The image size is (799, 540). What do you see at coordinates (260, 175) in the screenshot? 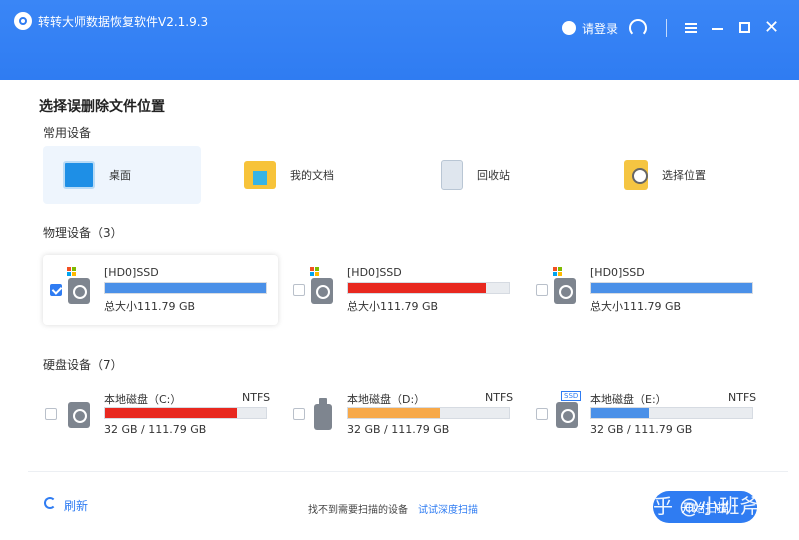
I see `folder-icon` at bounding box center [260, 175].